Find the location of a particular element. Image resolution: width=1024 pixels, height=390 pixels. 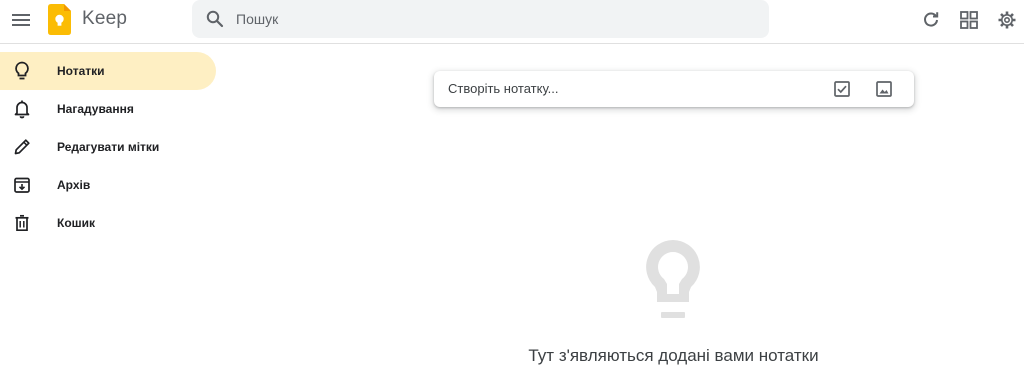

new-list-button is located at coordinates (842, 89).